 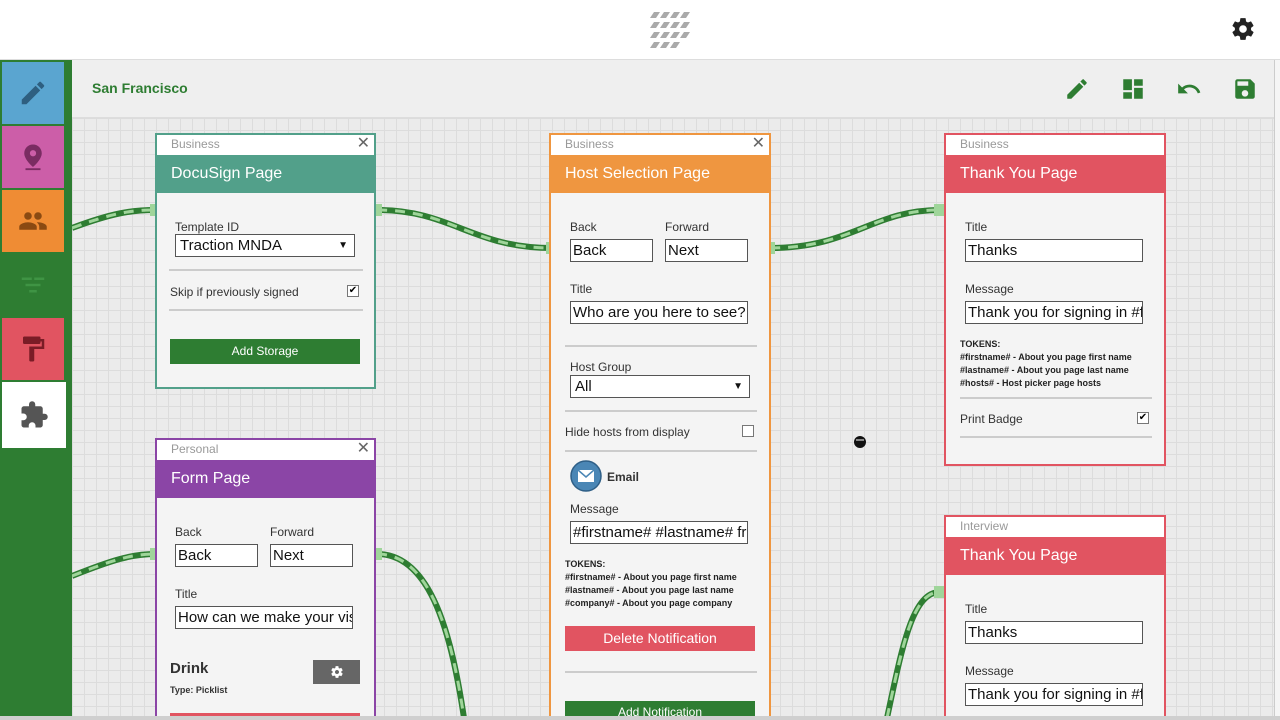 What do you see at coordinates (673, 89) in the screenshot?
I see `toolbar: San Francisco` at bounding box center [673, 89].